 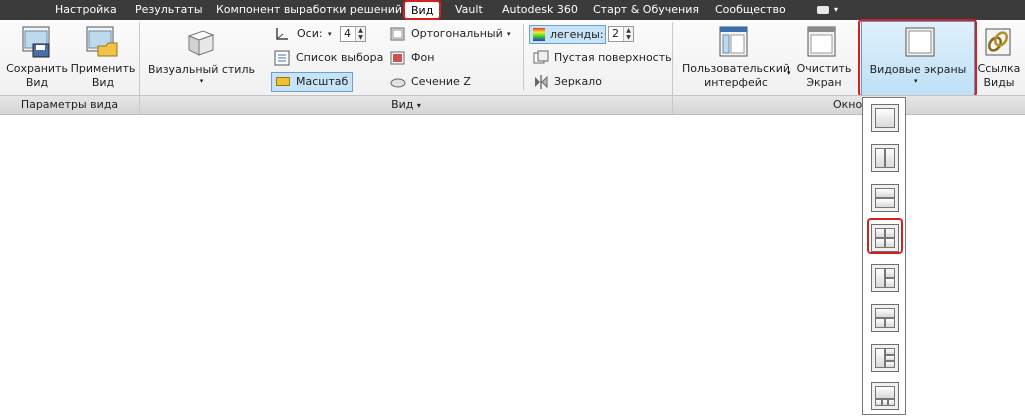 What do you see at coordinates (736, 76) in the screenshot?
I see `user-interface-button: Пользовательский интерфейс` at bounding box center [736, 76].